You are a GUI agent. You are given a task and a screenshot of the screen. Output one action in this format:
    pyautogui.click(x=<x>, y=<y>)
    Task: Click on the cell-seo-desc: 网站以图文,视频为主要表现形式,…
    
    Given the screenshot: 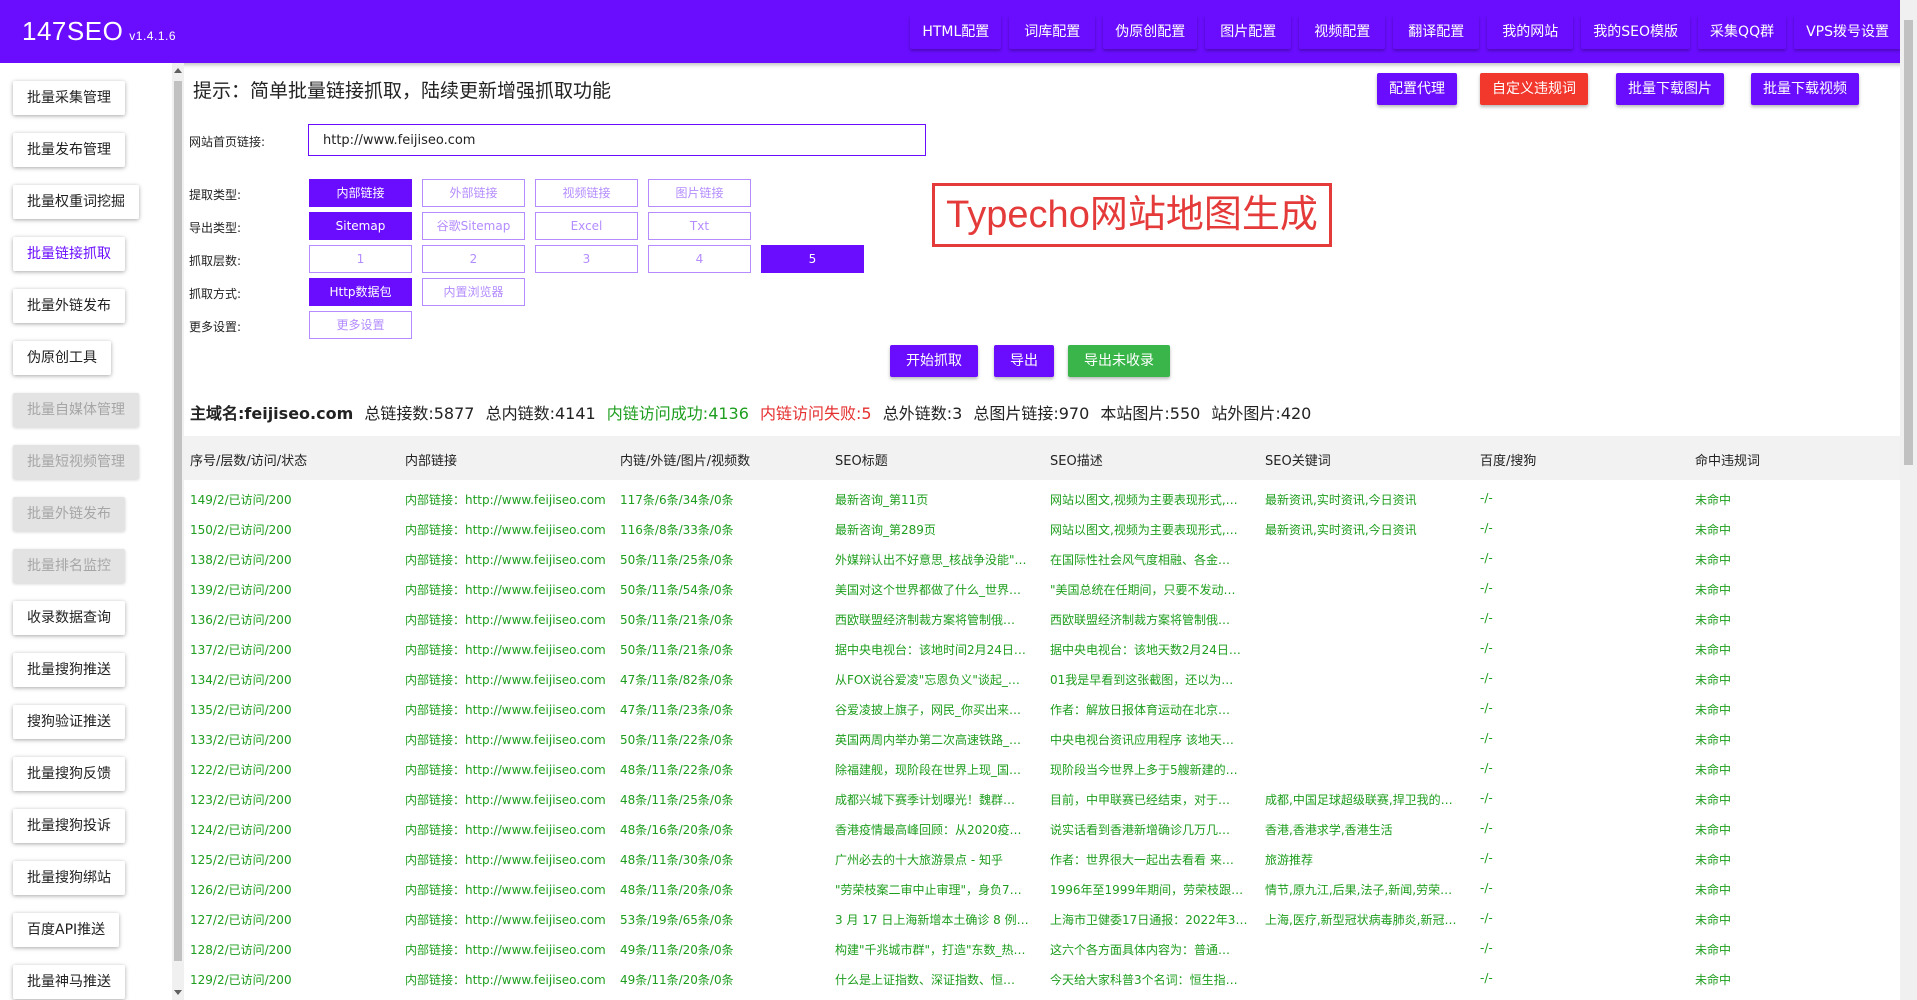 What is the action you would take?
    pyautogui.click(x=1144, y=530)
    